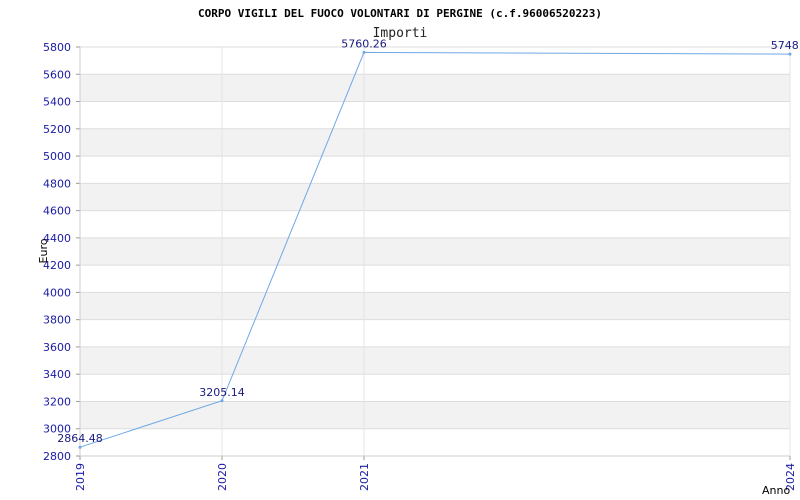  What do you see at coordinates (80, 438) in the screenshot?
I see `data-label: 2864.48` at bounding box center [80, 438].